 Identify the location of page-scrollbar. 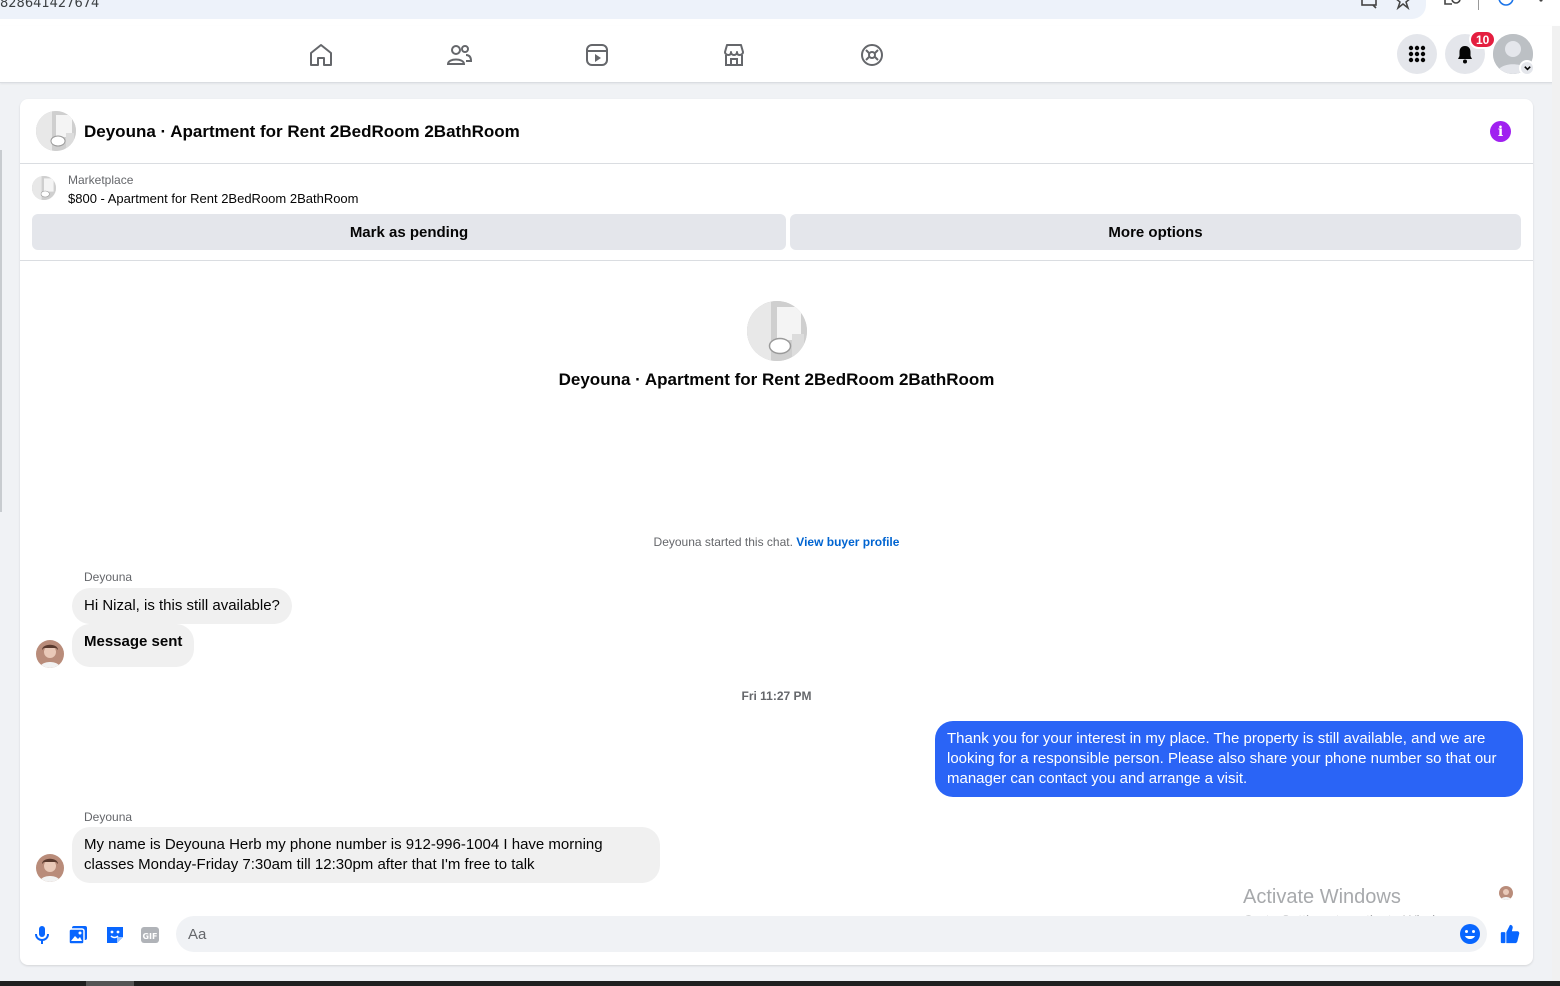
(1556, 506).